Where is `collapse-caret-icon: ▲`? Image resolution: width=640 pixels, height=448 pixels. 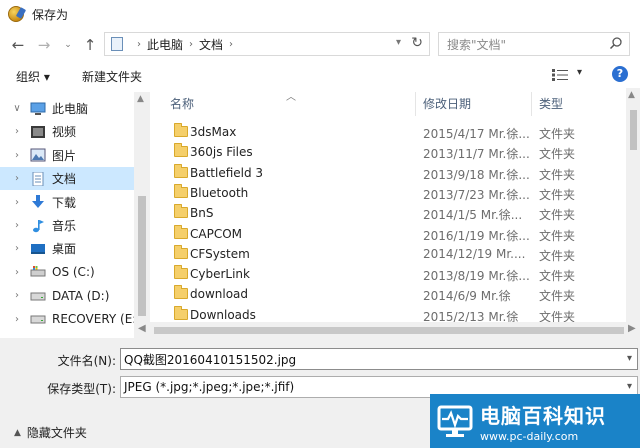 collapse-caret-icon: ▲ is located at coordinates (17, 432).